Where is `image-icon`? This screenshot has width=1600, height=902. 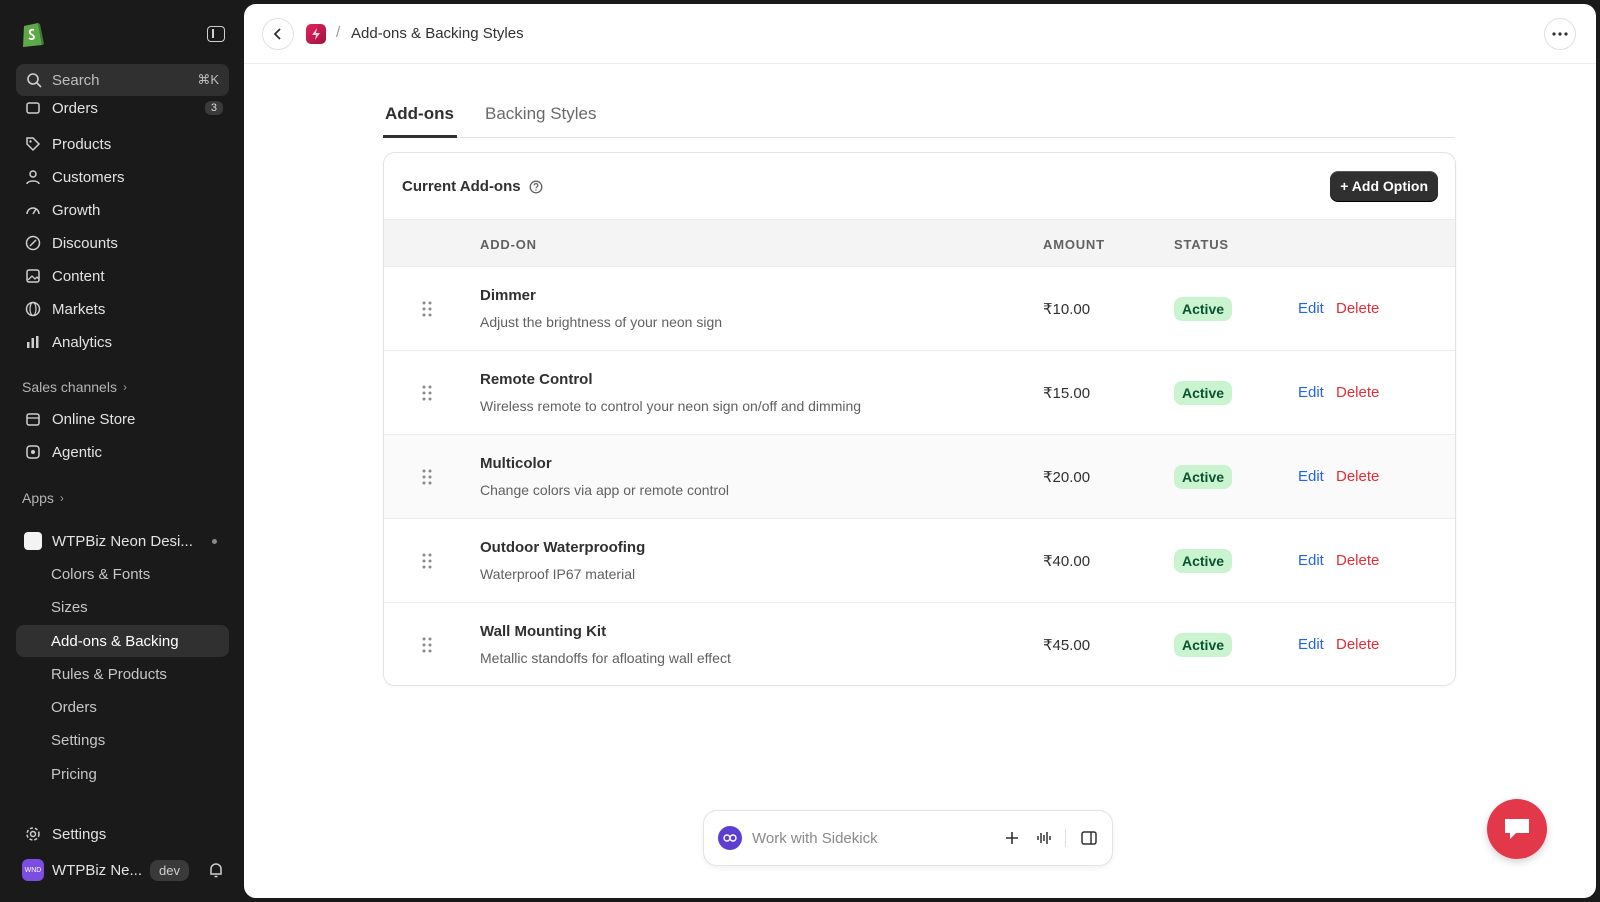 image-icon is located at coordinates (33, 276).